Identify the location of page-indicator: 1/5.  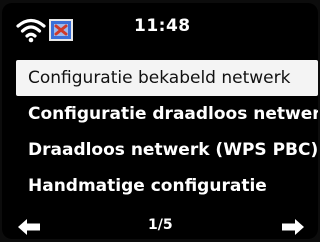
(160, 225).